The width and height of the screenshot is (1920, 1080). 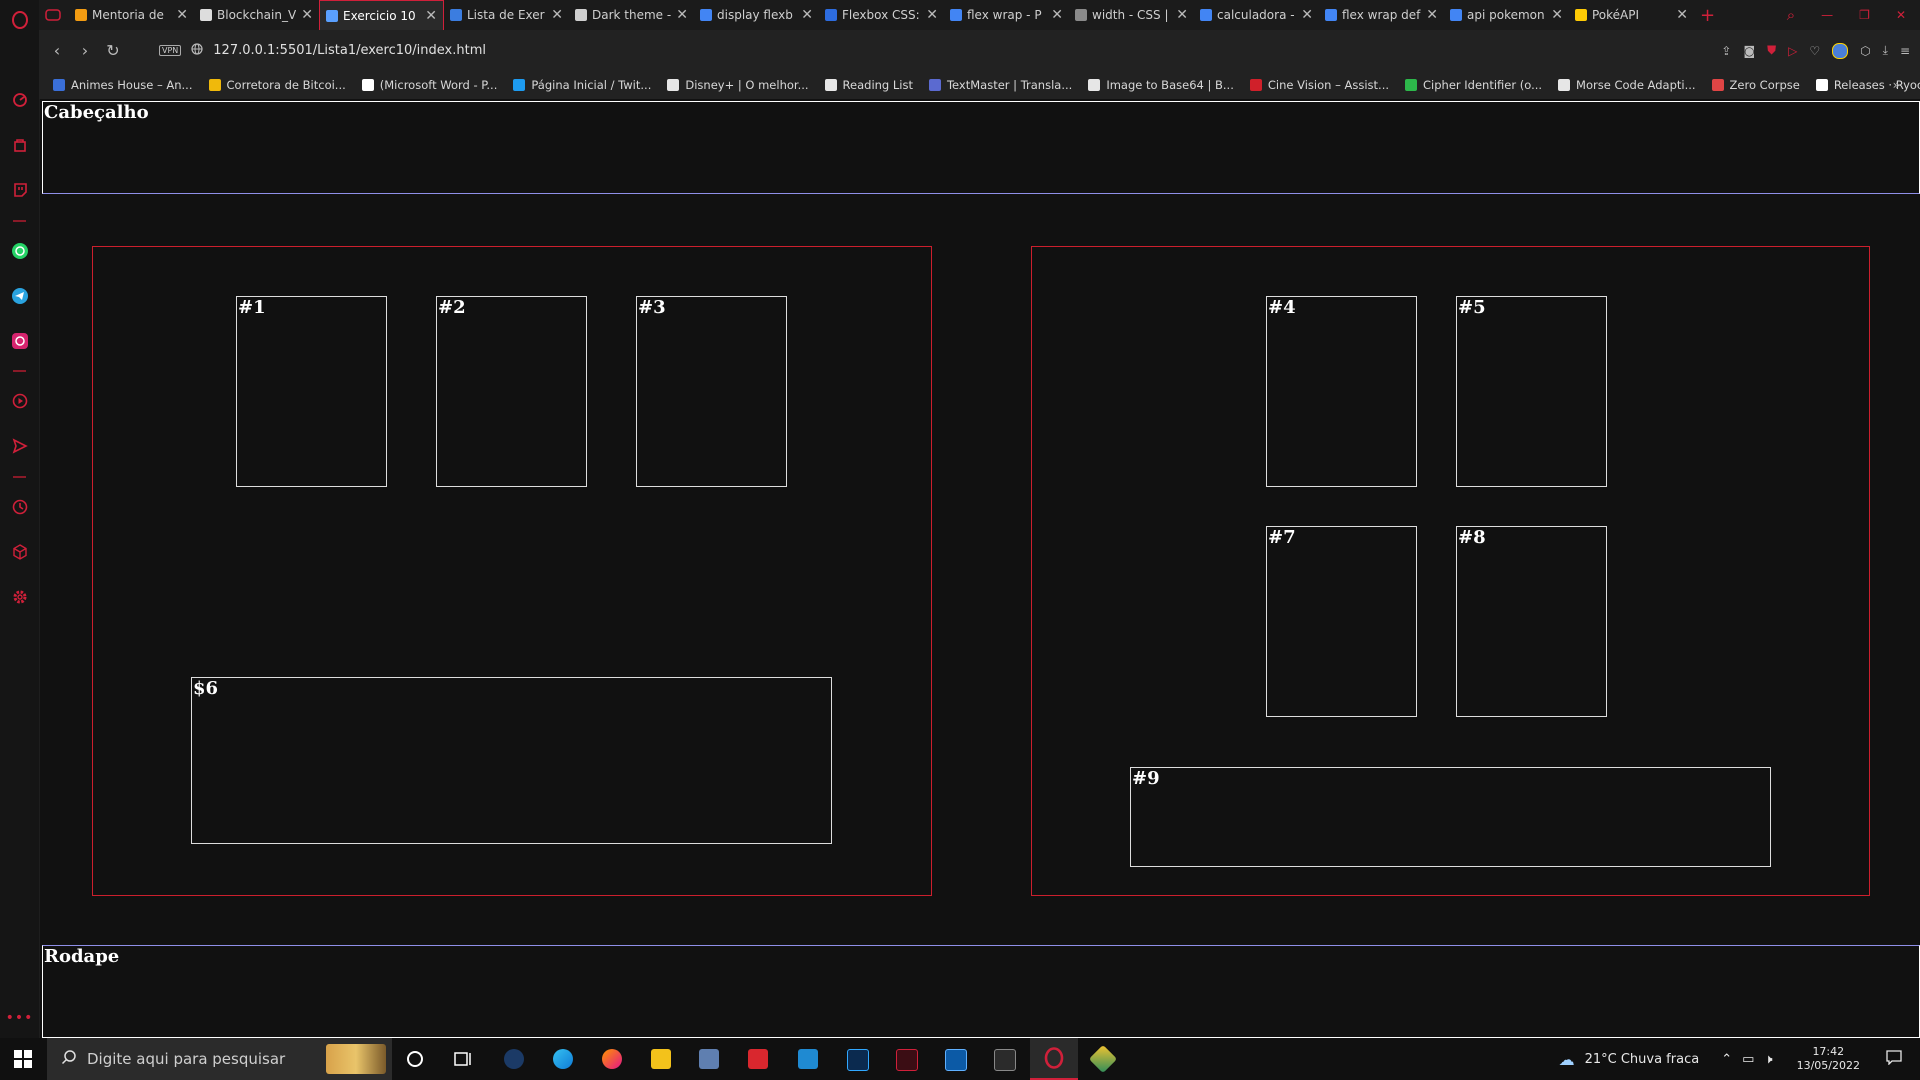 What do you see at coordinates (349, 50) in the screenshot?
I see `url-field: 127.0.0.1:5501/Lista1/exerc10/index.html` at bounding box center [349, 50].